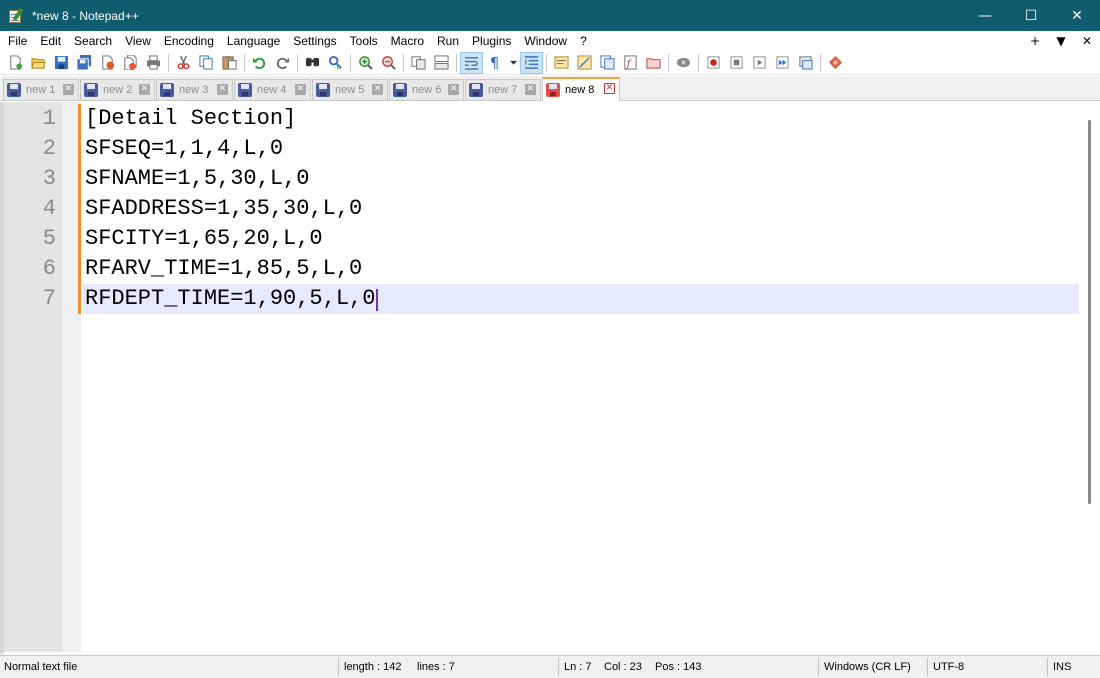  I want to click on tab-new-4: new 4 ✕, so click(272, 89).